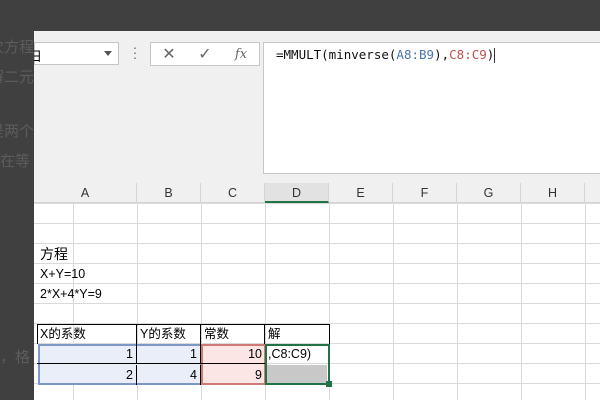  I want to click on formula-part: ), so click(490, 54).